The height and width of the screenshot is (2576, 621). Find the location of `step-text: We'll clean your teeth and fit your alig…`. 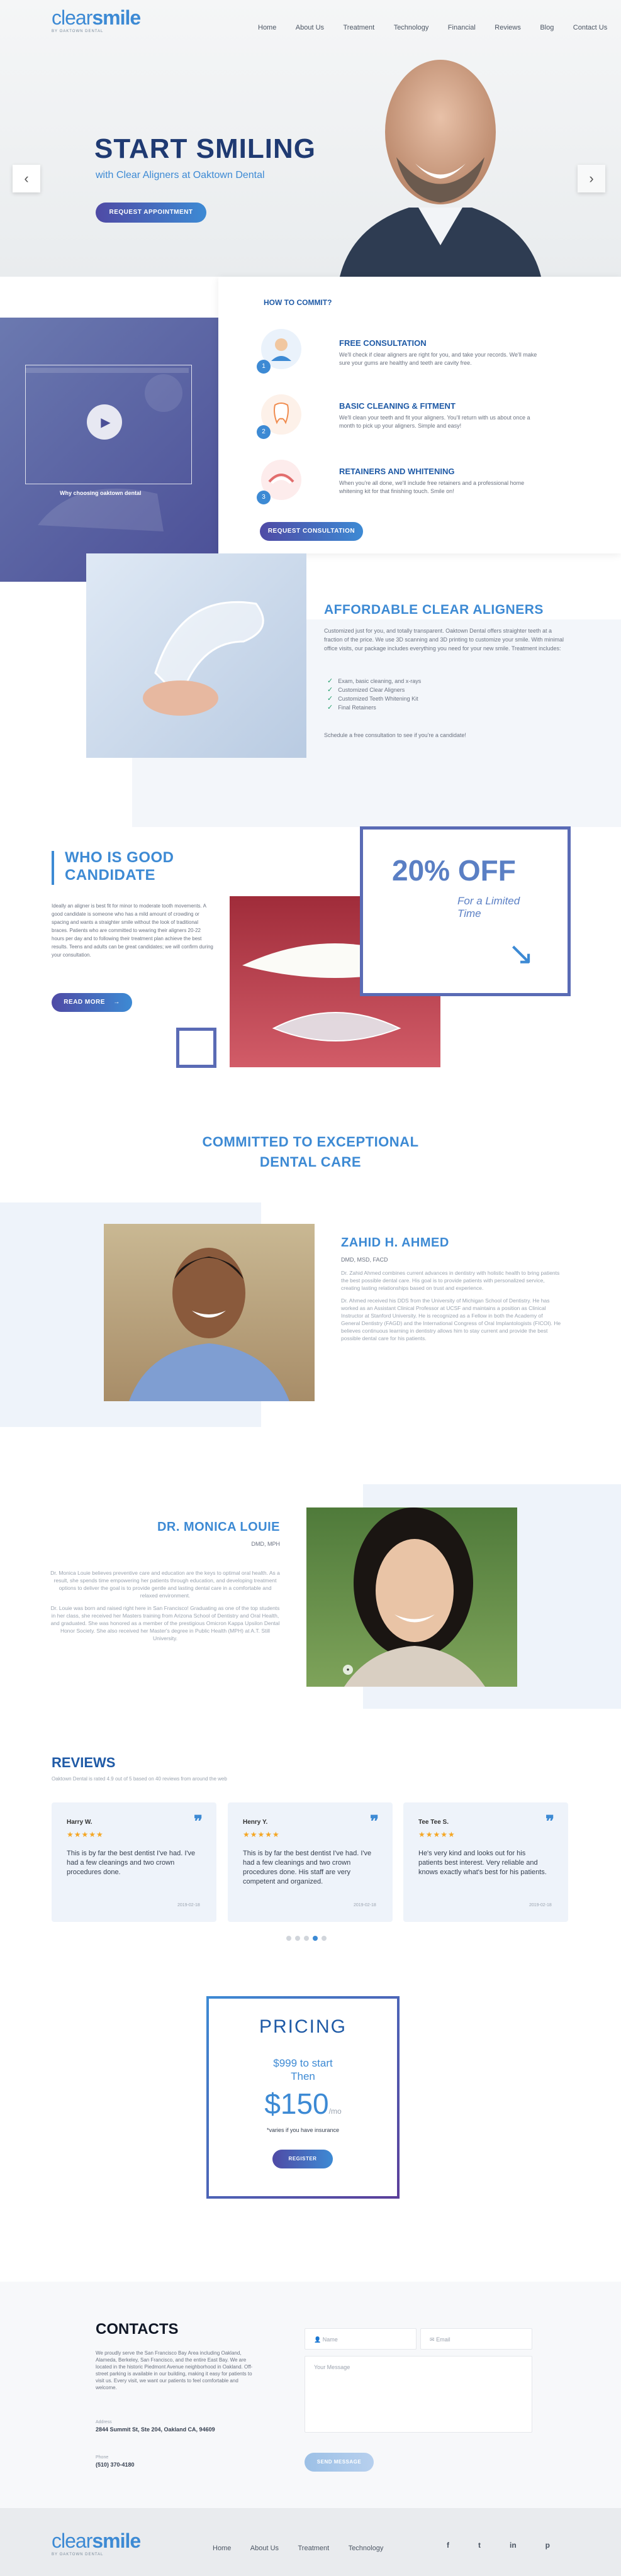

step-text: We'll clean your teeth and fit your alig… is located at coordinates (434, 421).